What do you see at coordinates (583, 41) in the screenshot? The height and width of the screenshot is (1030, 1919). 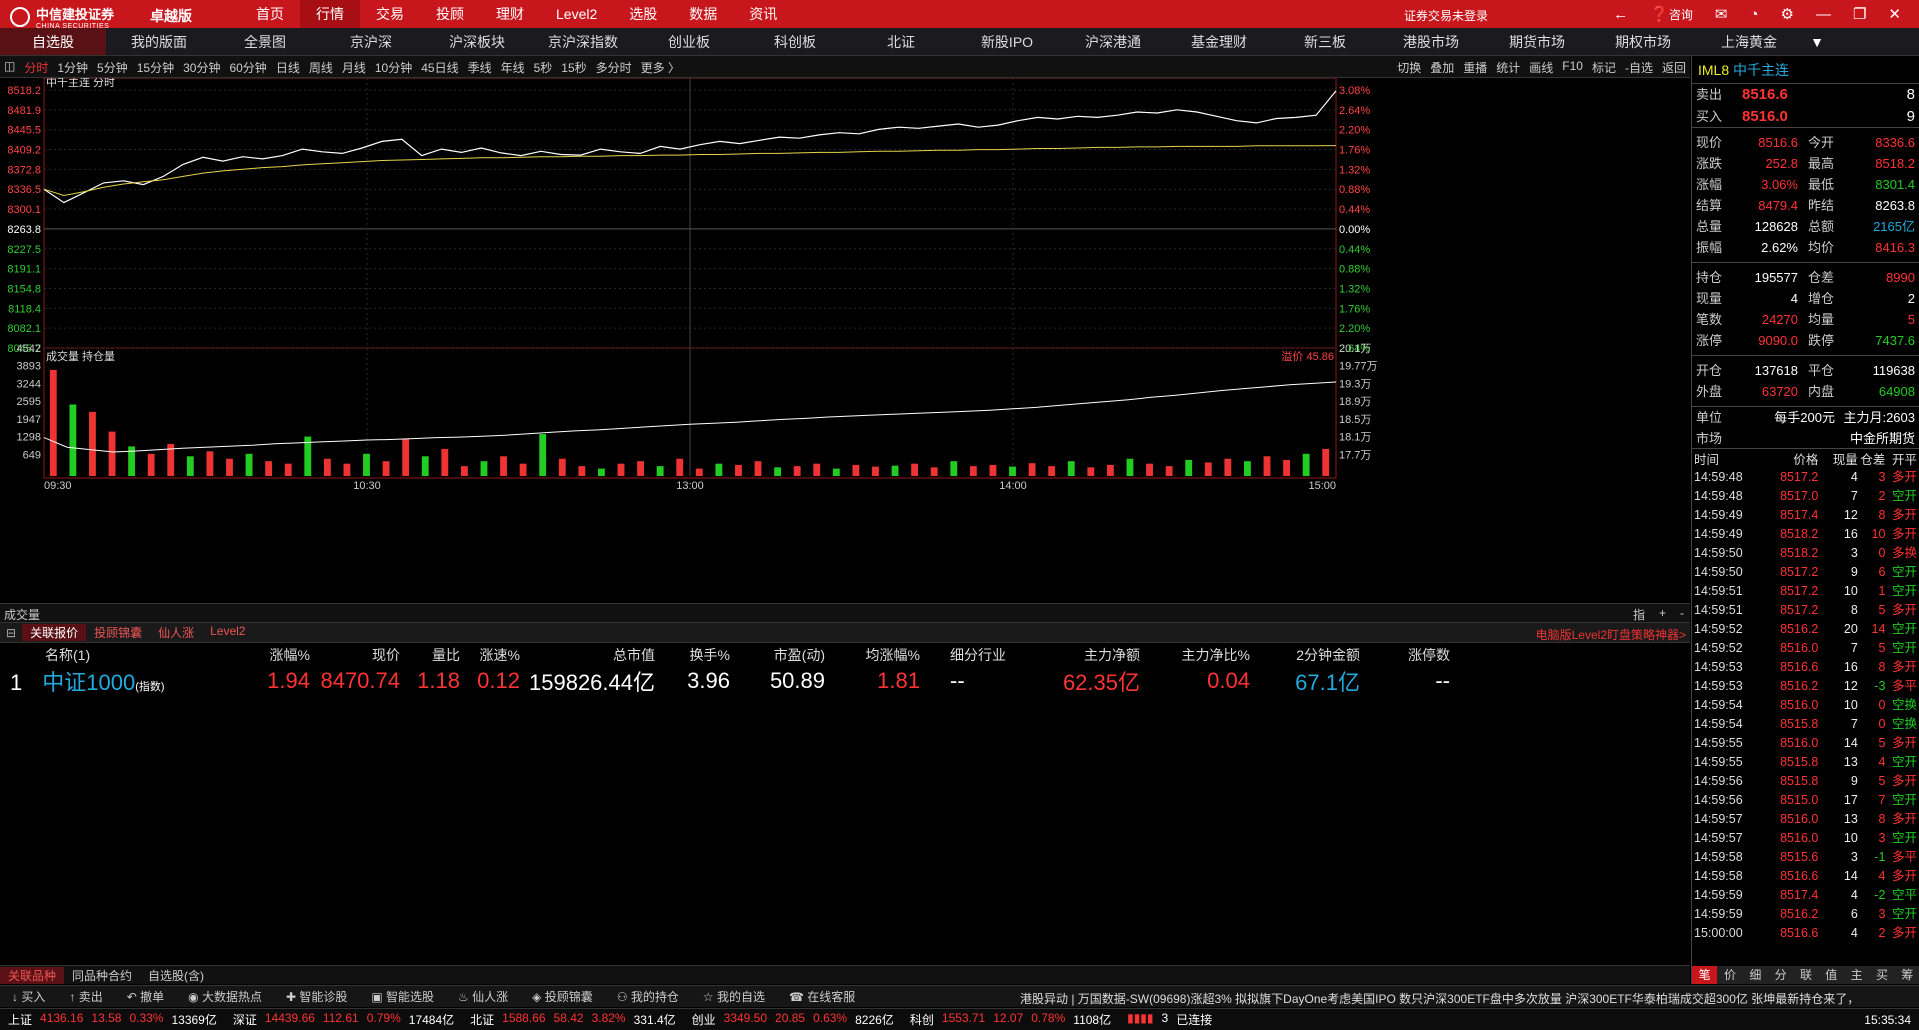 I see `market-tab-5: 京沪深指数` at bounding box center [583, 41].